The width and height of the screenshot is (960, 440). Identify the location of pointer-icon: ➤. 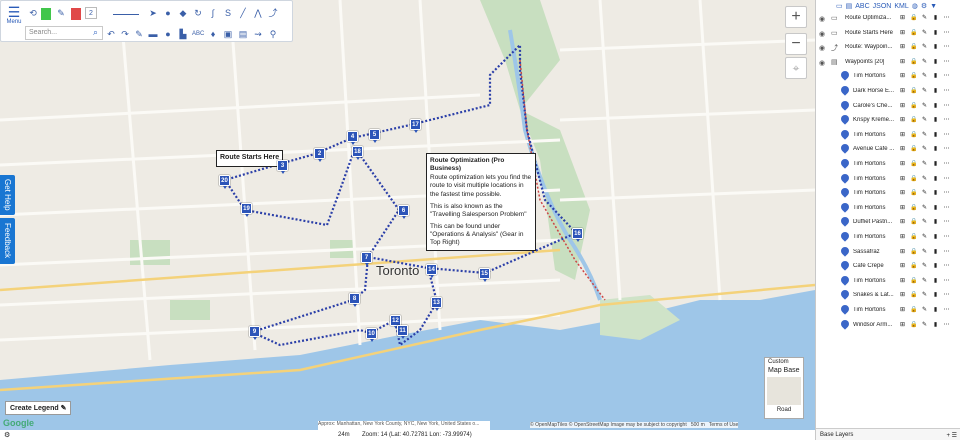
(153, 13).